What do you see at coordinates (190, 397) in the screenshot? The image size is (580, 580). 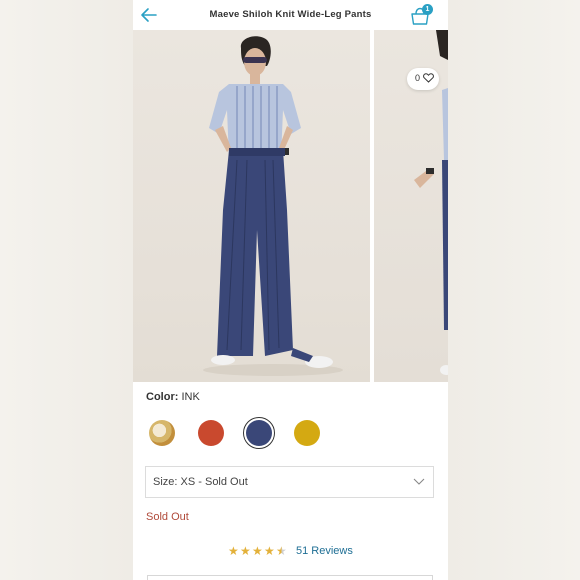 I see `color-value: INK` at bounding box center [190, 397].